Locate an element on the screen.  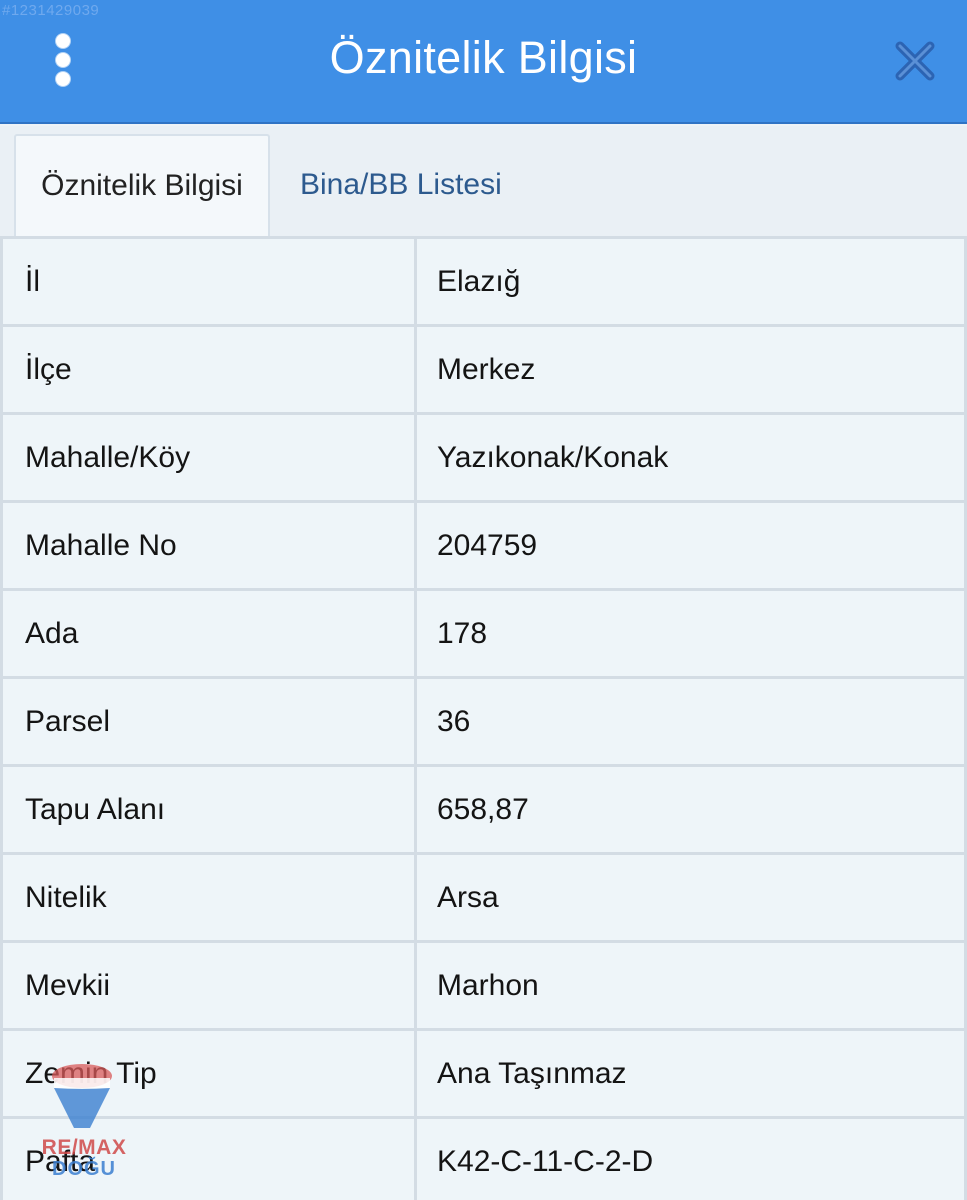
row-value: Ana Taşınmaz is located at coordinates (692, 1075).